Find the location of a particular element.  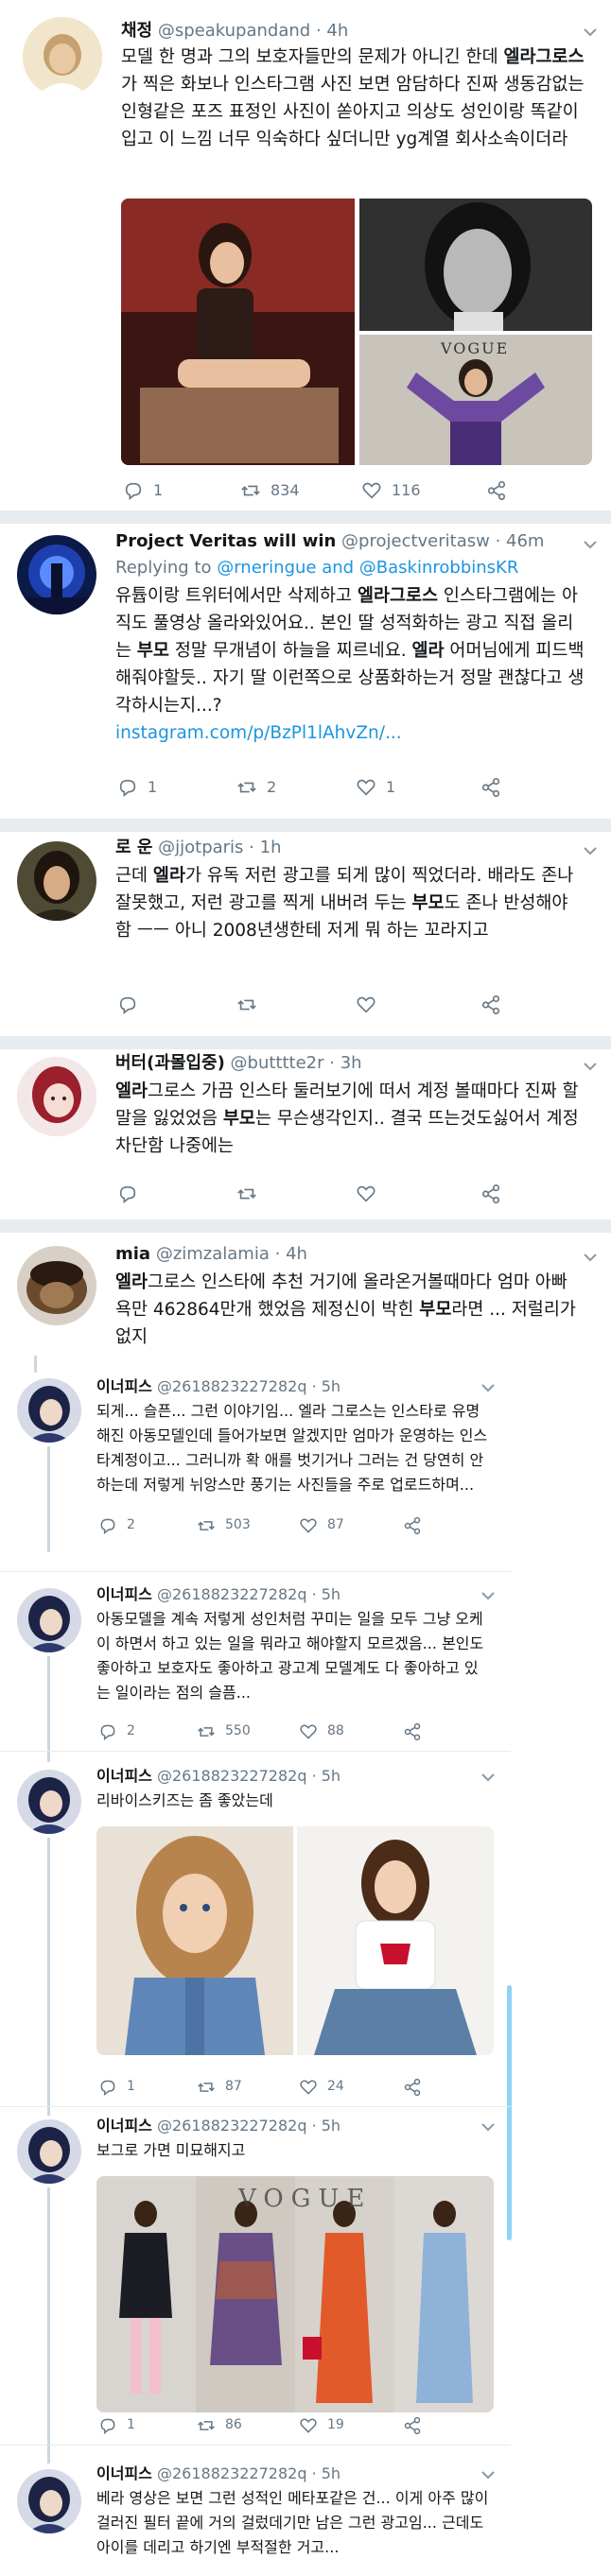

author-handle: @zimzalamia is located at coordinates (213, 1254).